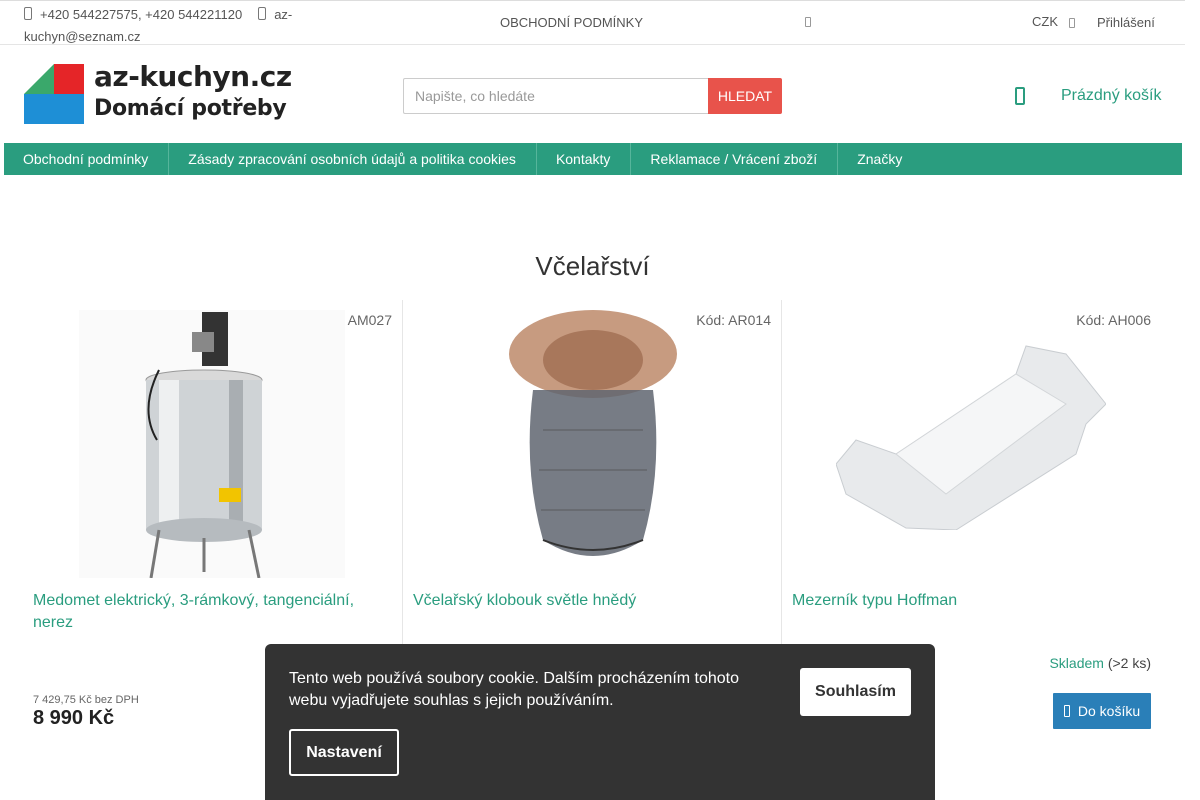  What do you see at coordinates (592, 266) in the screenshot?
I see `page-title: Včelařství` at bounding box center [592, 266].